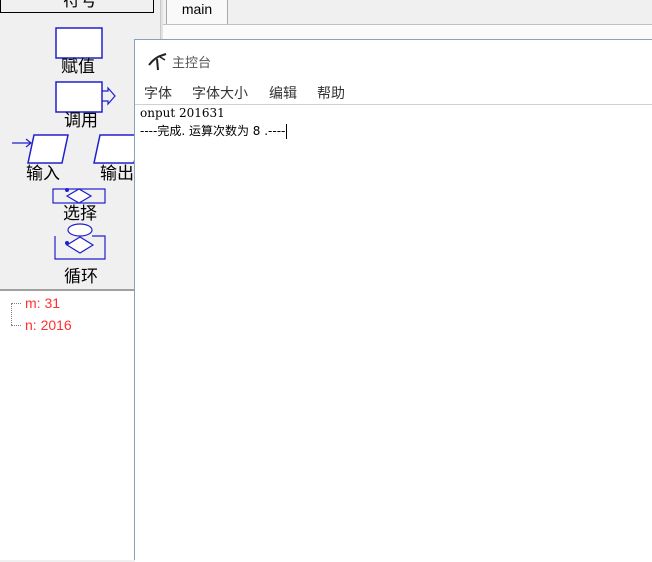 The height and width of the screenshot is (562, 652). What do you see at coordinates (85, 97) in the screenshot?
I see `call-block-icon` at bounding box center [85, 97].